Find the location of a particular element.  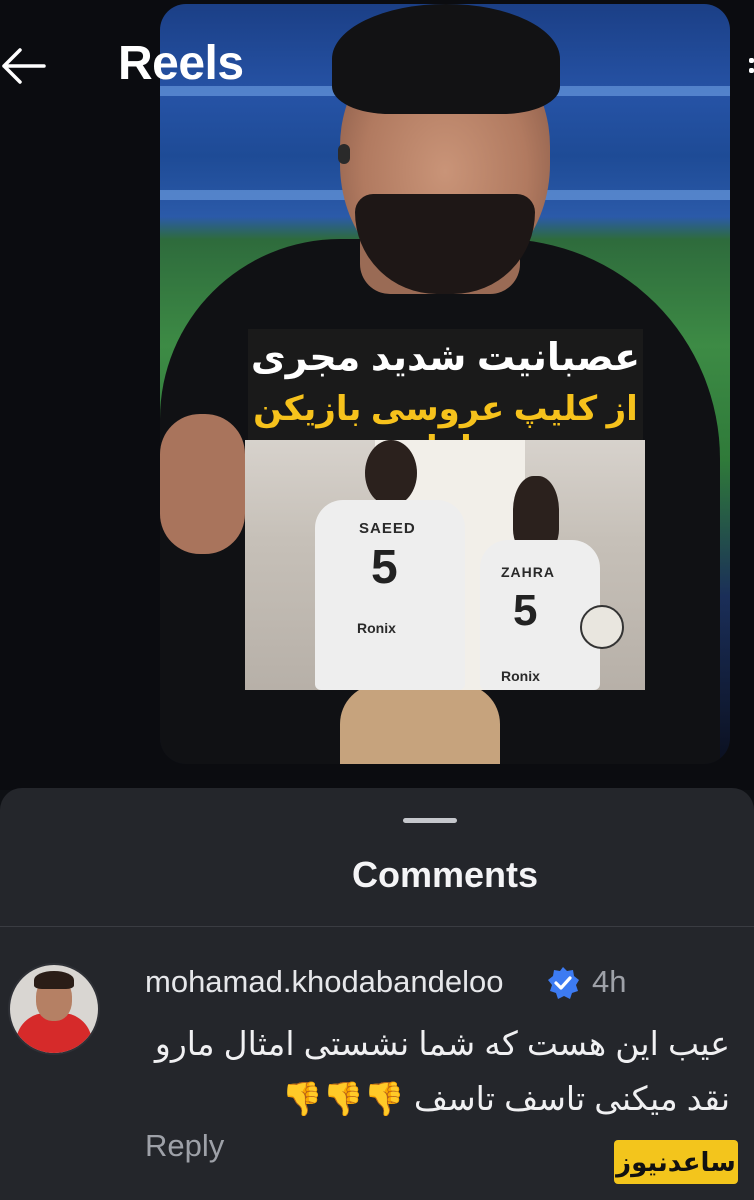

avatar-hair is located at coordinates (54, 980).